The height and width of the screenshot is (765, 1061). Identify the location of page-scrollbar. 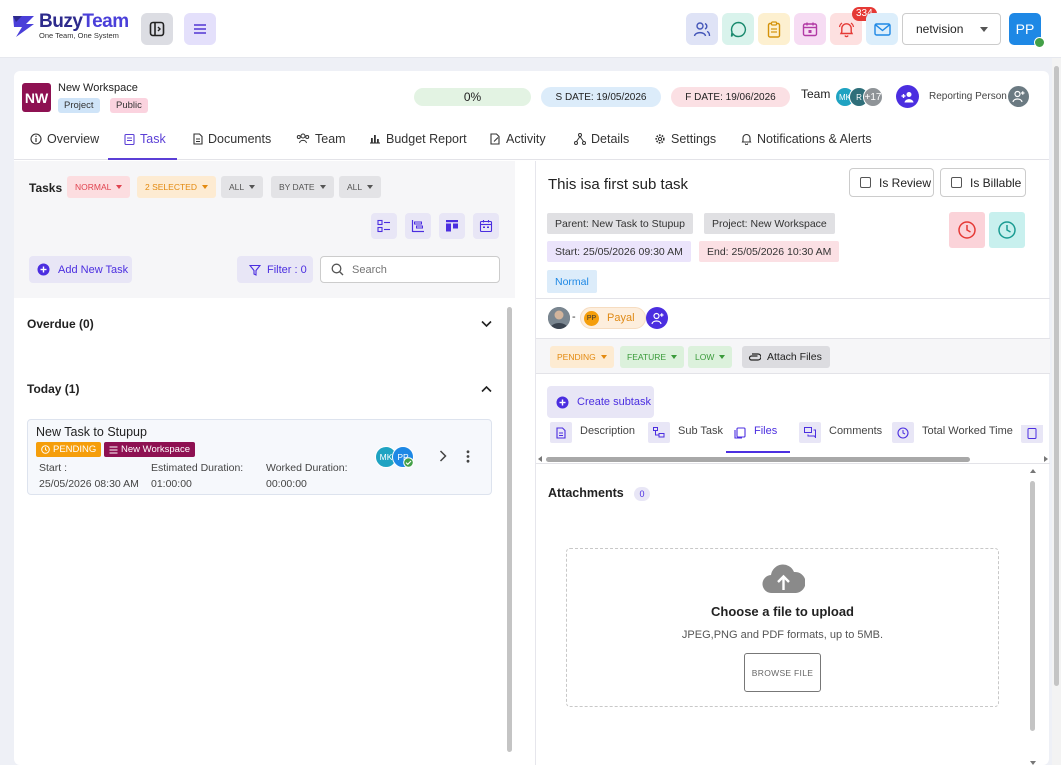
(1056, 411).